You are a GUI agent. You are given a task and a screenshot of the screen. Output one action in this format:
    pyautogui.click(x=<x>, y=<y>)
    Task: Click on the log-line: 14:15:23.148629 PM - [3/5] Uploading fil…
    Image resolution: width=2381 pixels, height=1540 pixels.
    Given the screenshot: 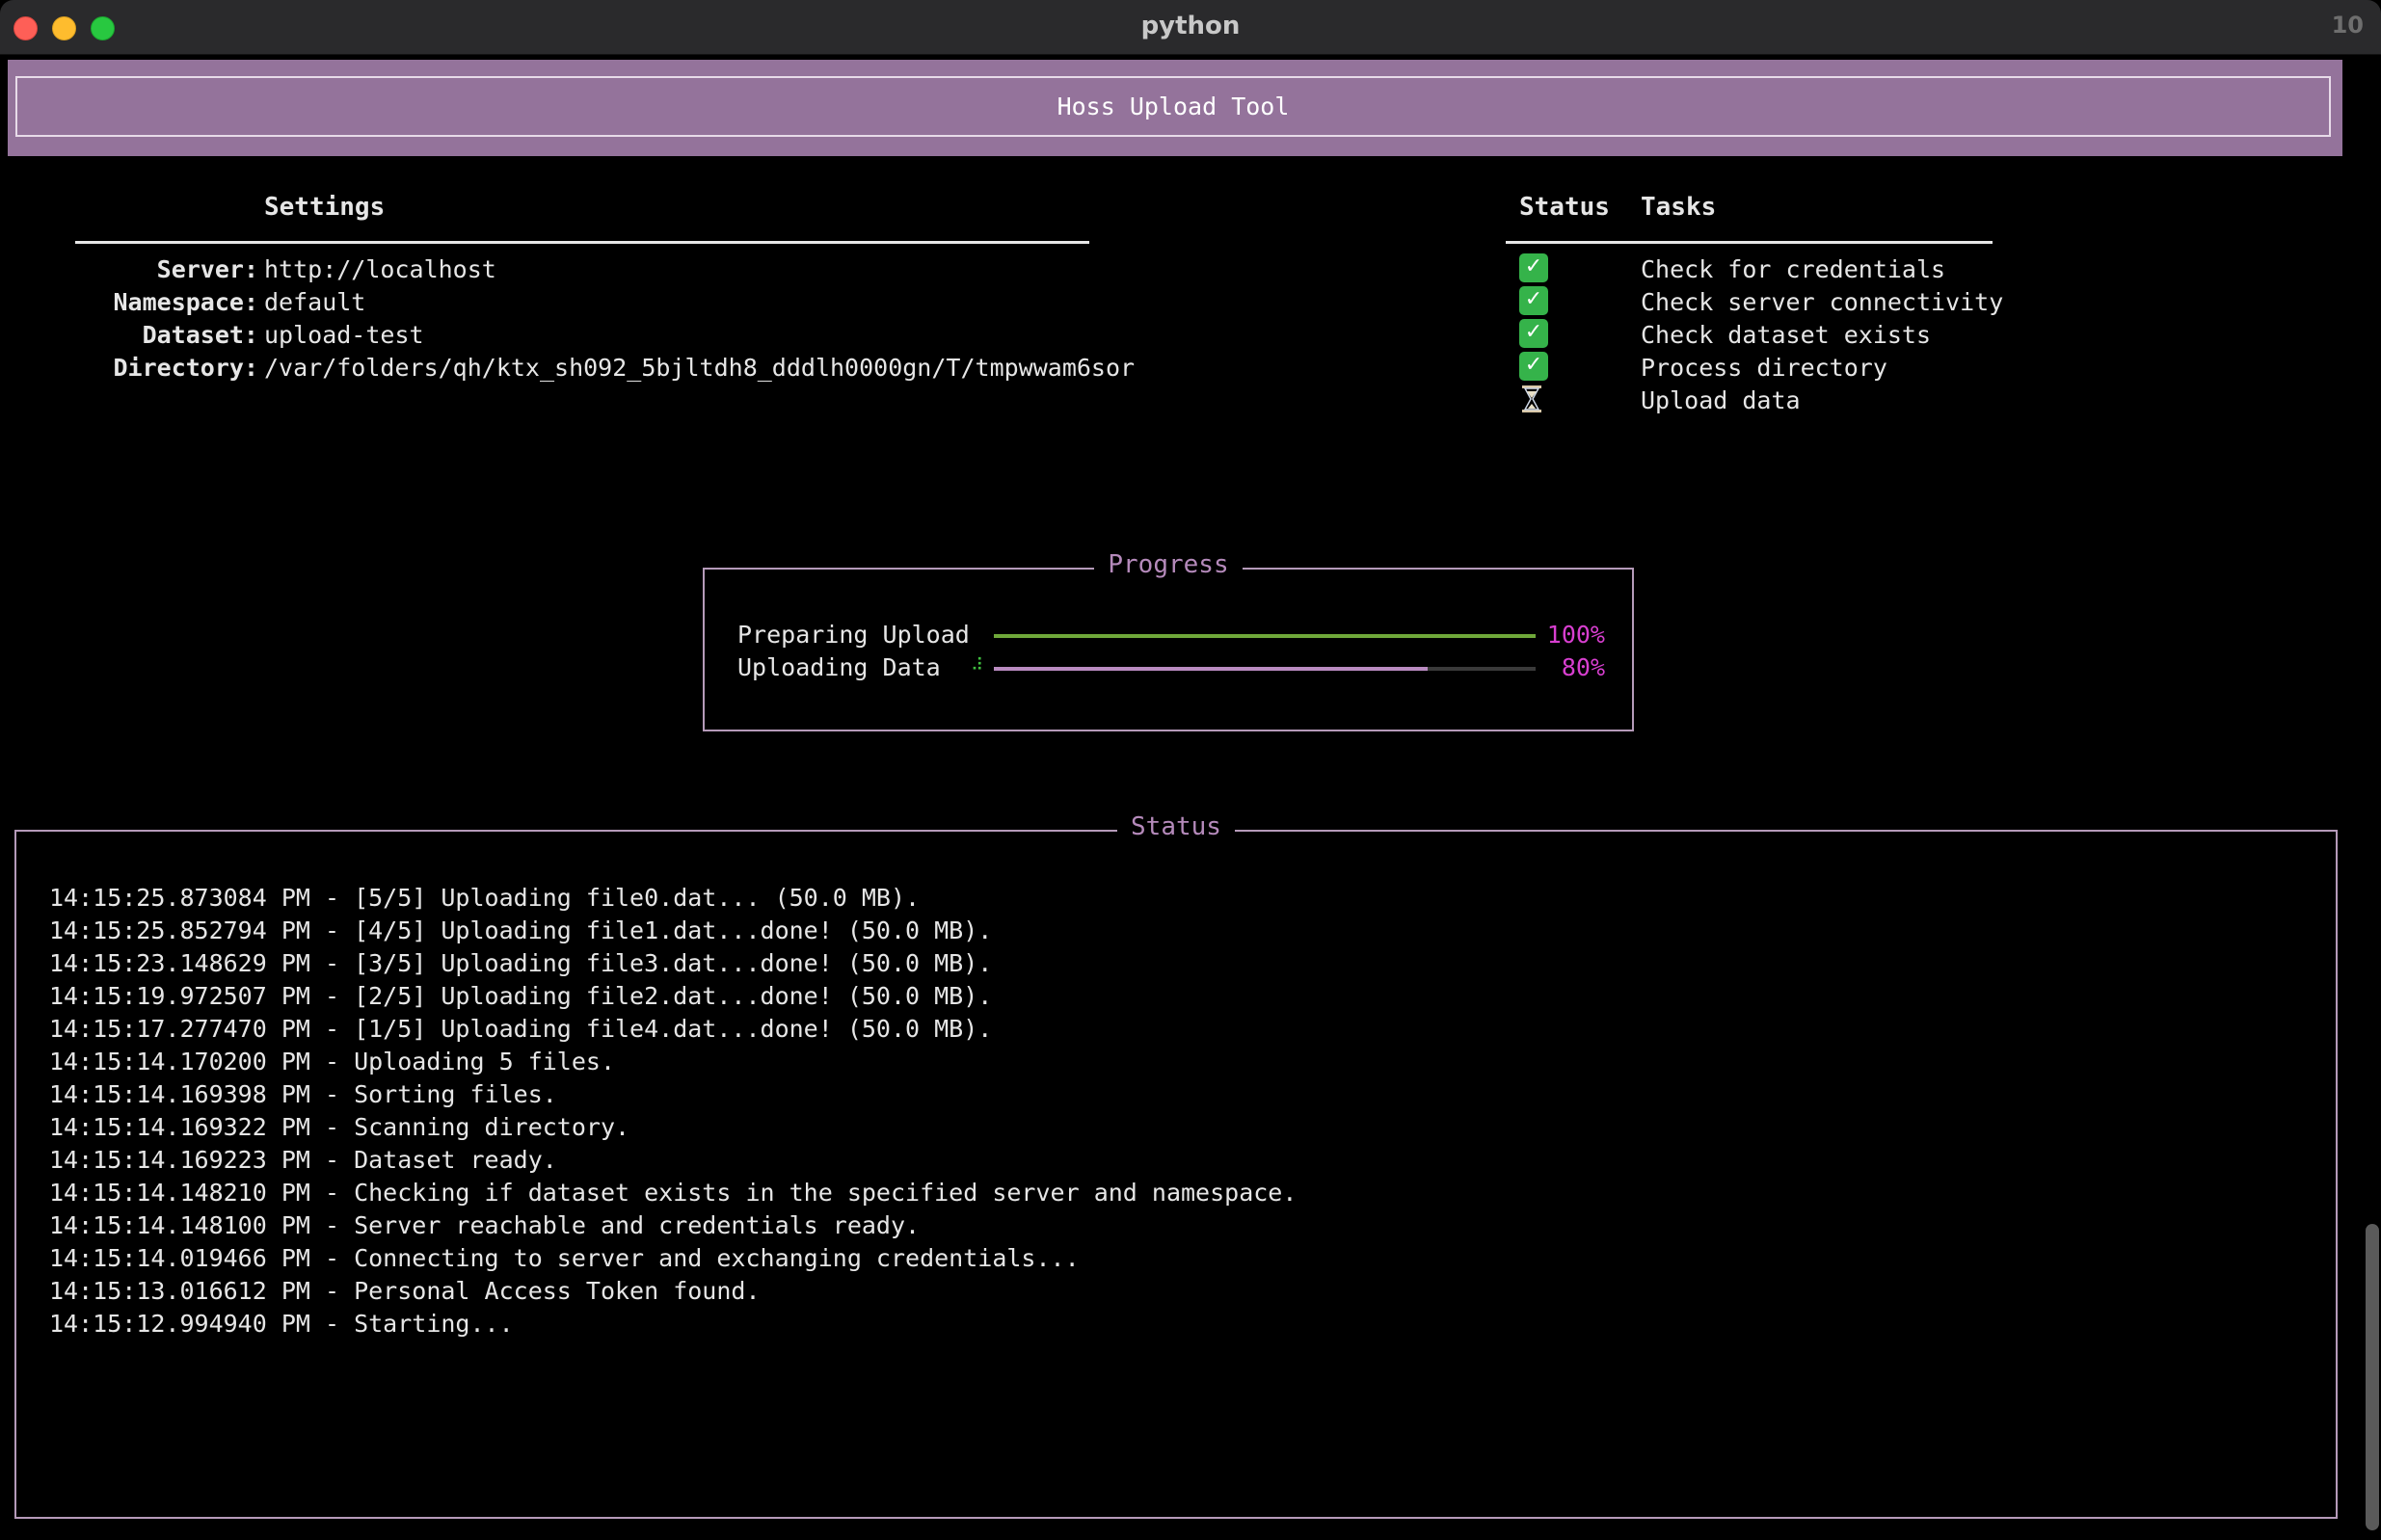 What is the action you would take?
    pyautogui.click(x=521, y=963)
    